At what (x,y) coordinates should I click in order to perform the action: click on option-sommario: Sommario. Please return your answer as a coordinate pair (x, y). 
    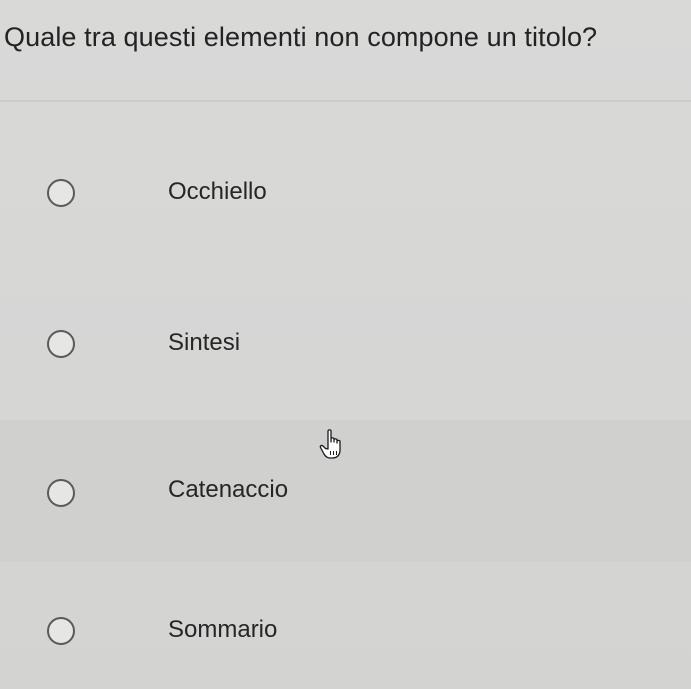
    Looking at the image, I should click on (345, 633).